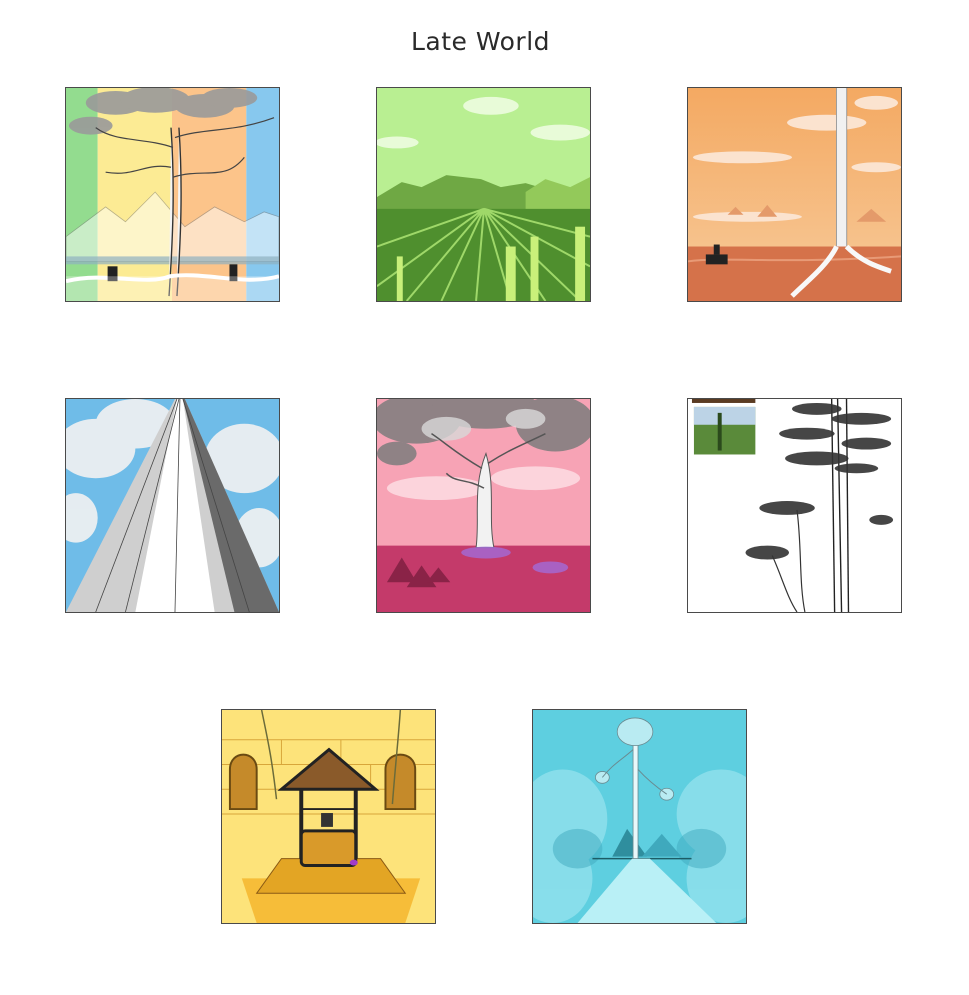  I want to click on golden-wishing-well-image, so click(328, 816).